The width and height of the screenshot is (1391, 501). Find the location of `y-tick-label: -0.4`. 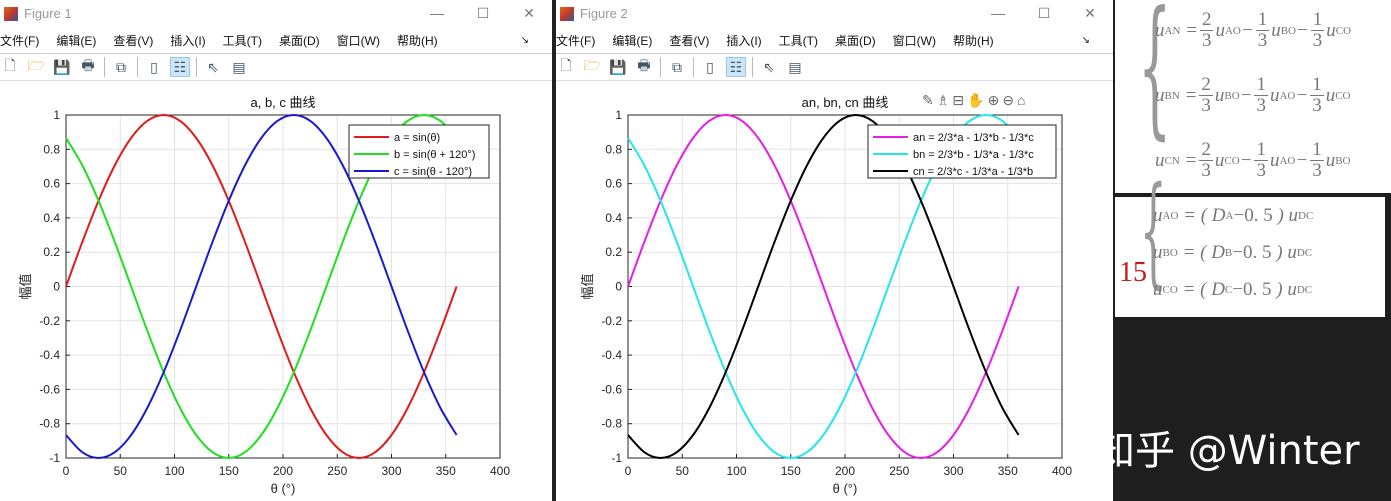

y-tick-label: -0.4 is located at coordinates (49, 355).